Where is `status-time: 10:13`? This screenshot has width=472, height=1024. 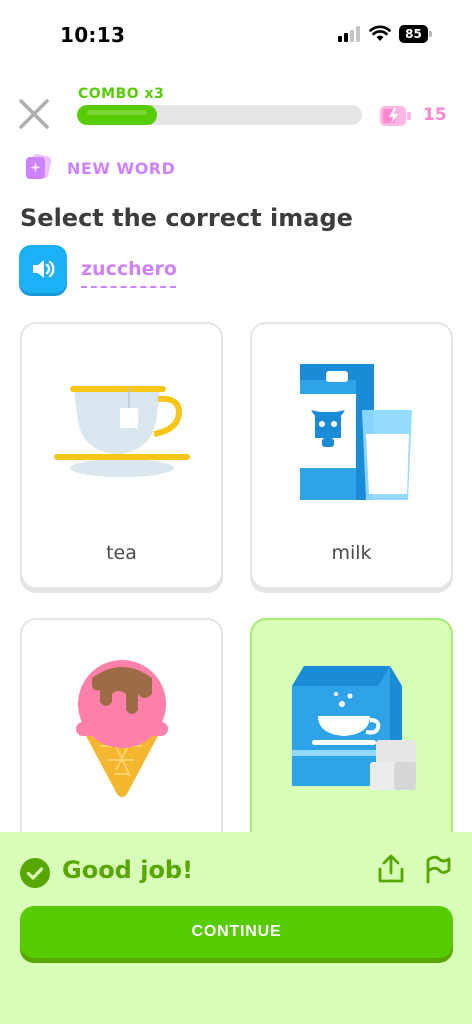 status-time: 10:13 is located at coordinates (93, 35).